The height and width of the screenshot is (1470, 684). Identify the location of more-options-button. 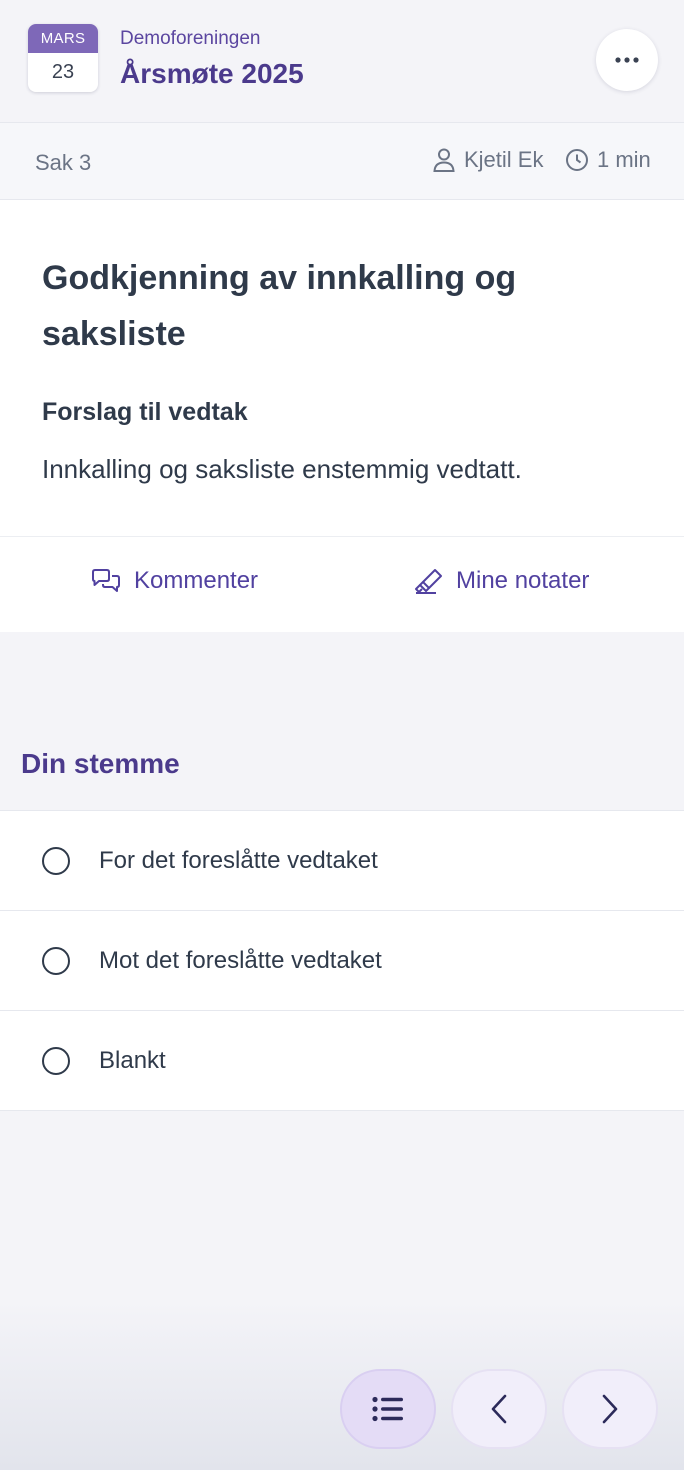
(627, 60).